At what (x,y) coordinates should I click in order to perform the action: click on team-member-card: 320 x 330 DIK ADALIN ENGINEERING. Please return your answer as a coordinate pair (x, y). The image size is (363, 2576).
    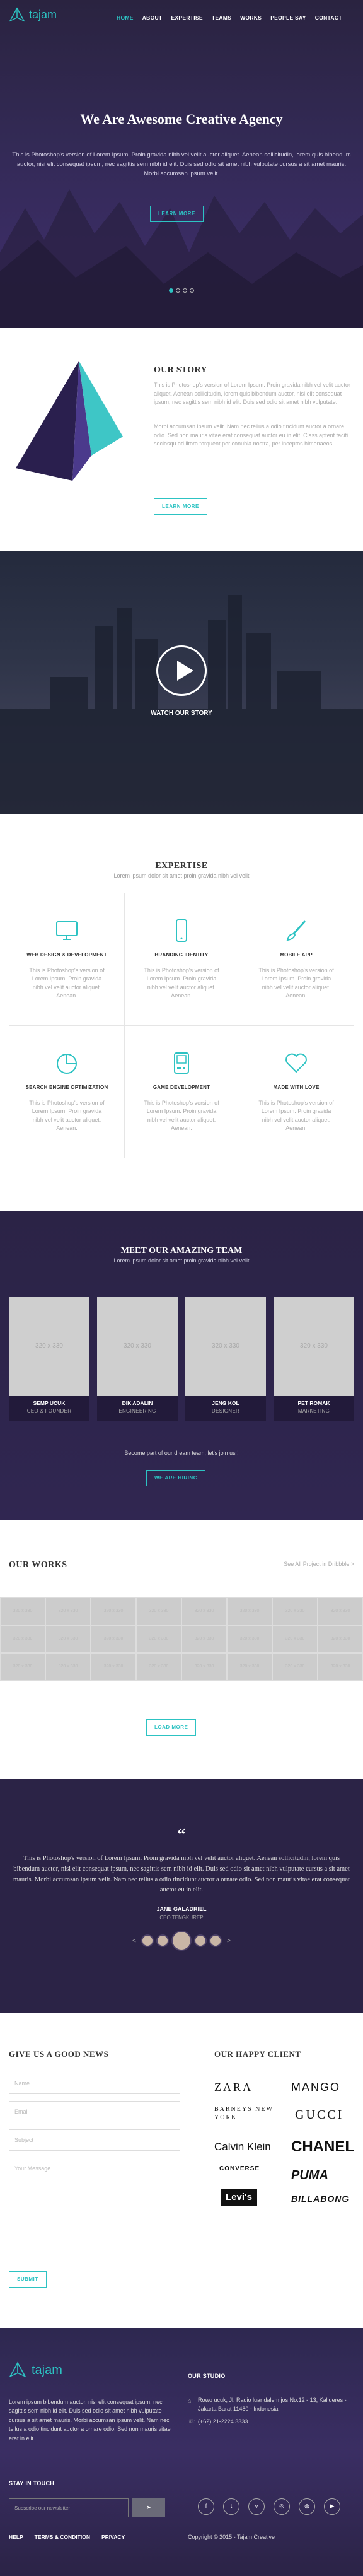
    Looking at the image, I should click on (137, 1359).